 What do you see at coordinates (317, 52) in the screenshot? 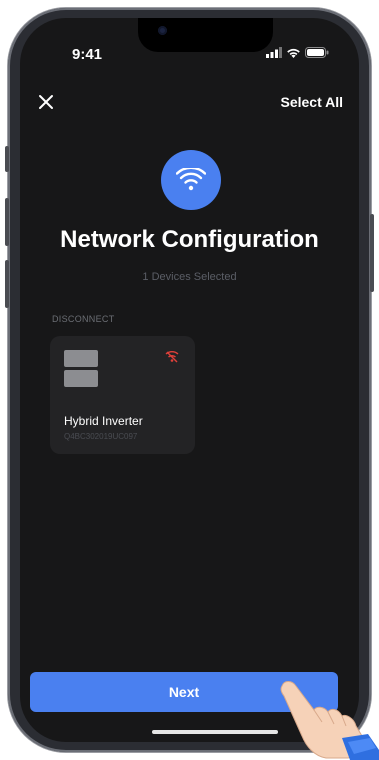
I see `battery-icon` at bounding box center [317, 52].